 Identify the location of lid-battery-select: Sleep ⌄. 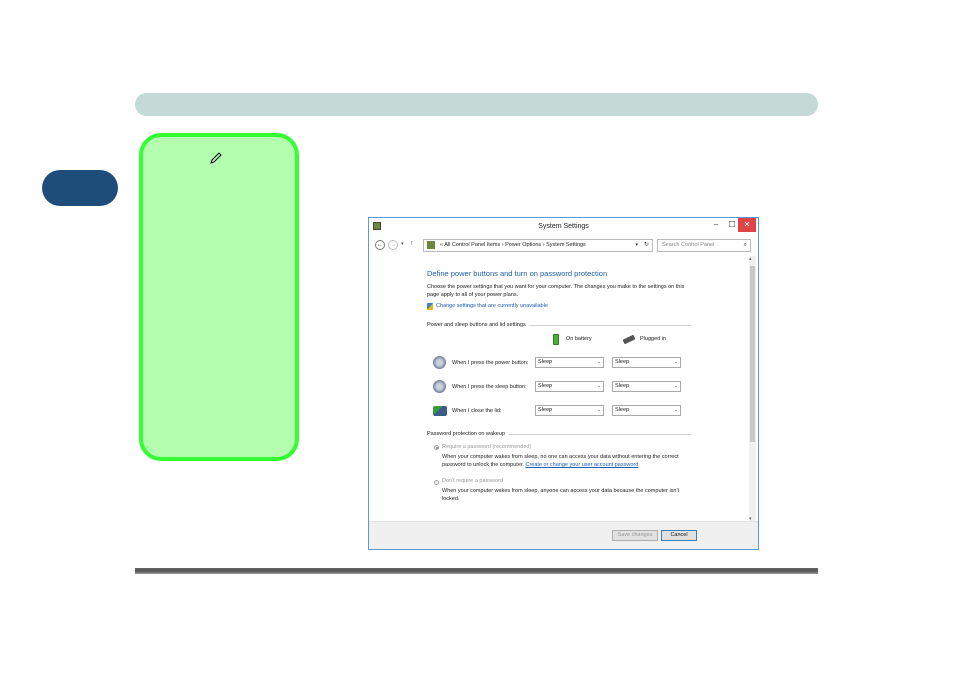
(569, 410).